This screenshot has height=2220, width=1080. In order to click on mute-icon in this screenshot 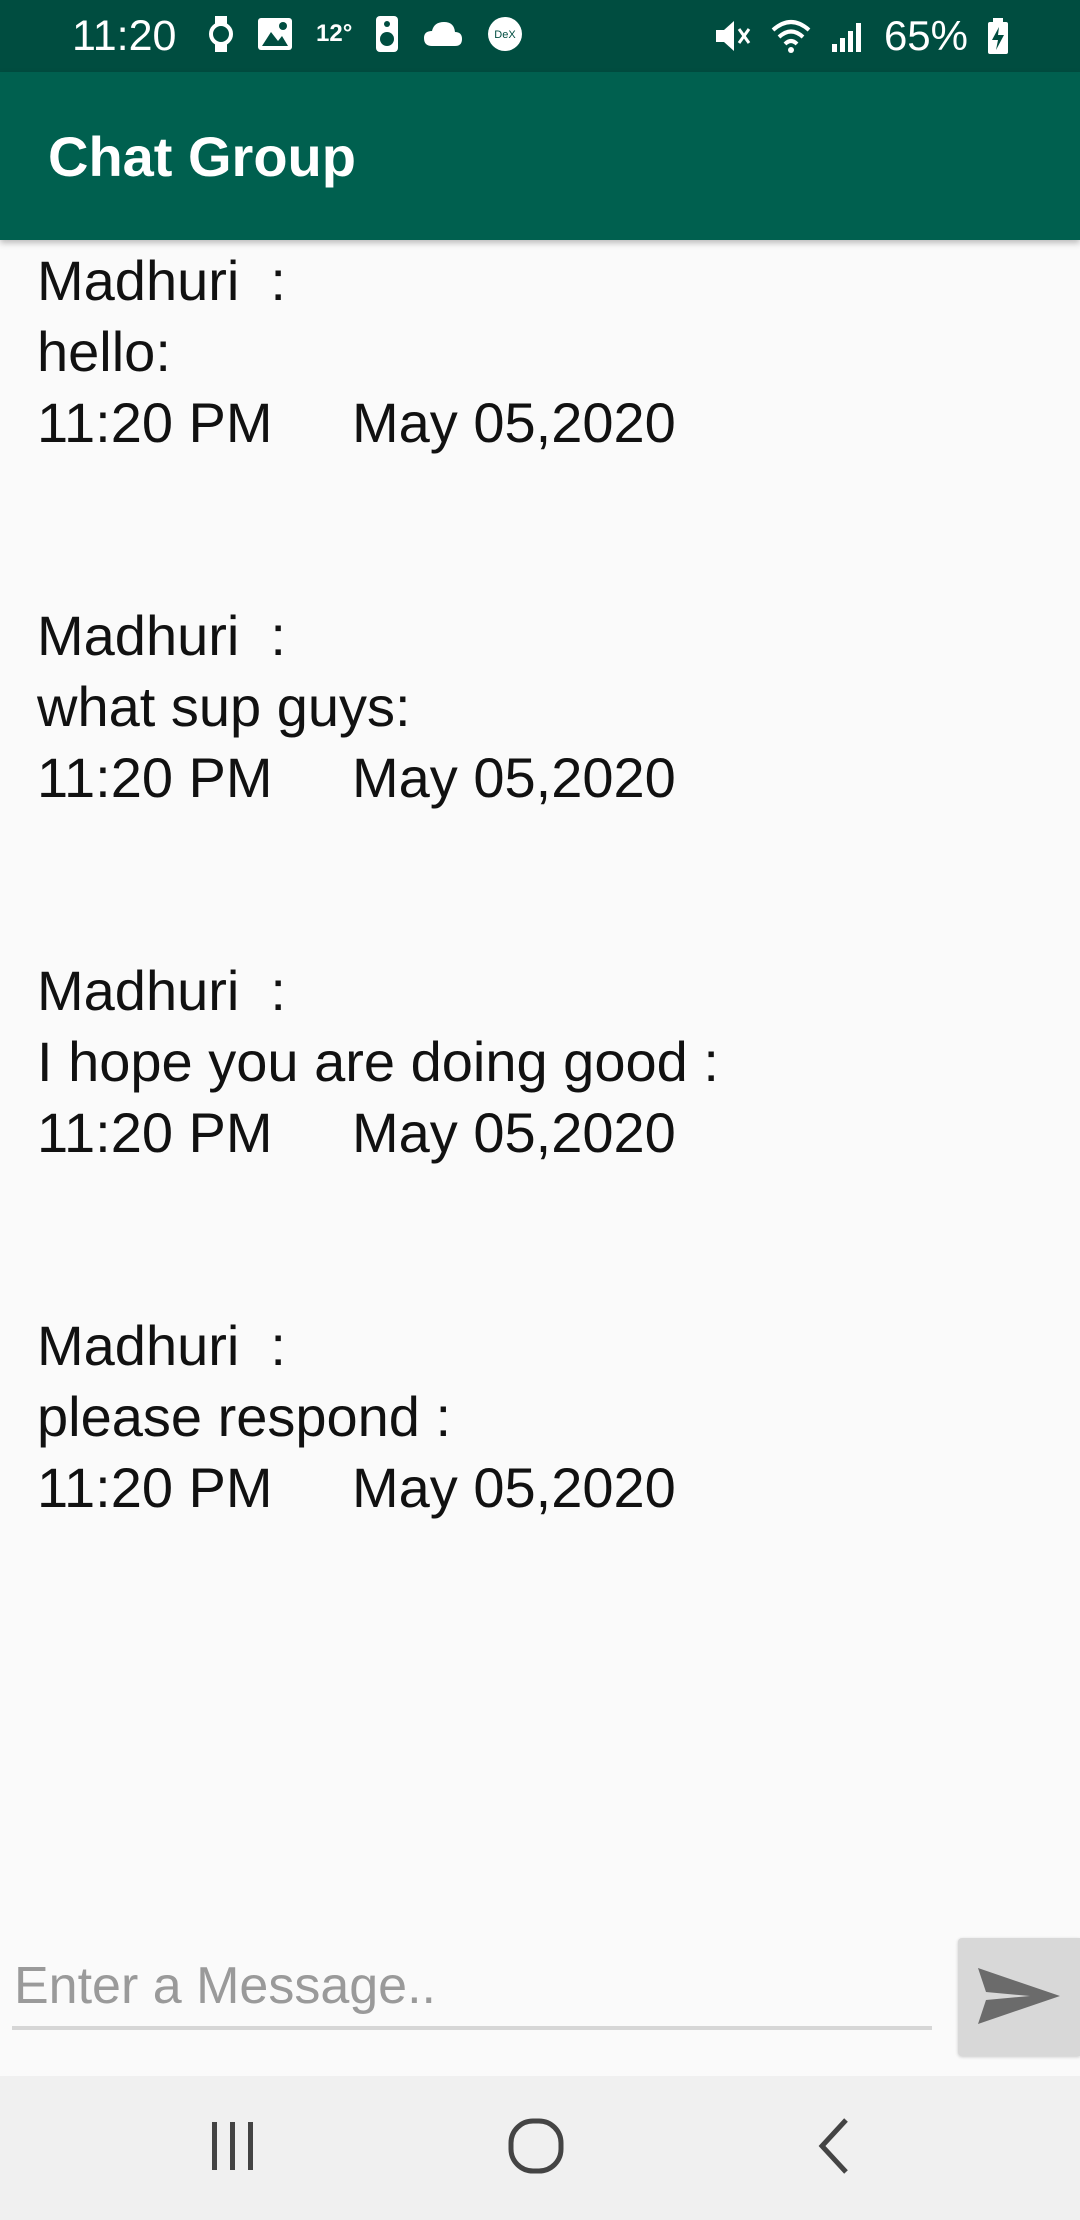, I will do `click(732, 36)`.